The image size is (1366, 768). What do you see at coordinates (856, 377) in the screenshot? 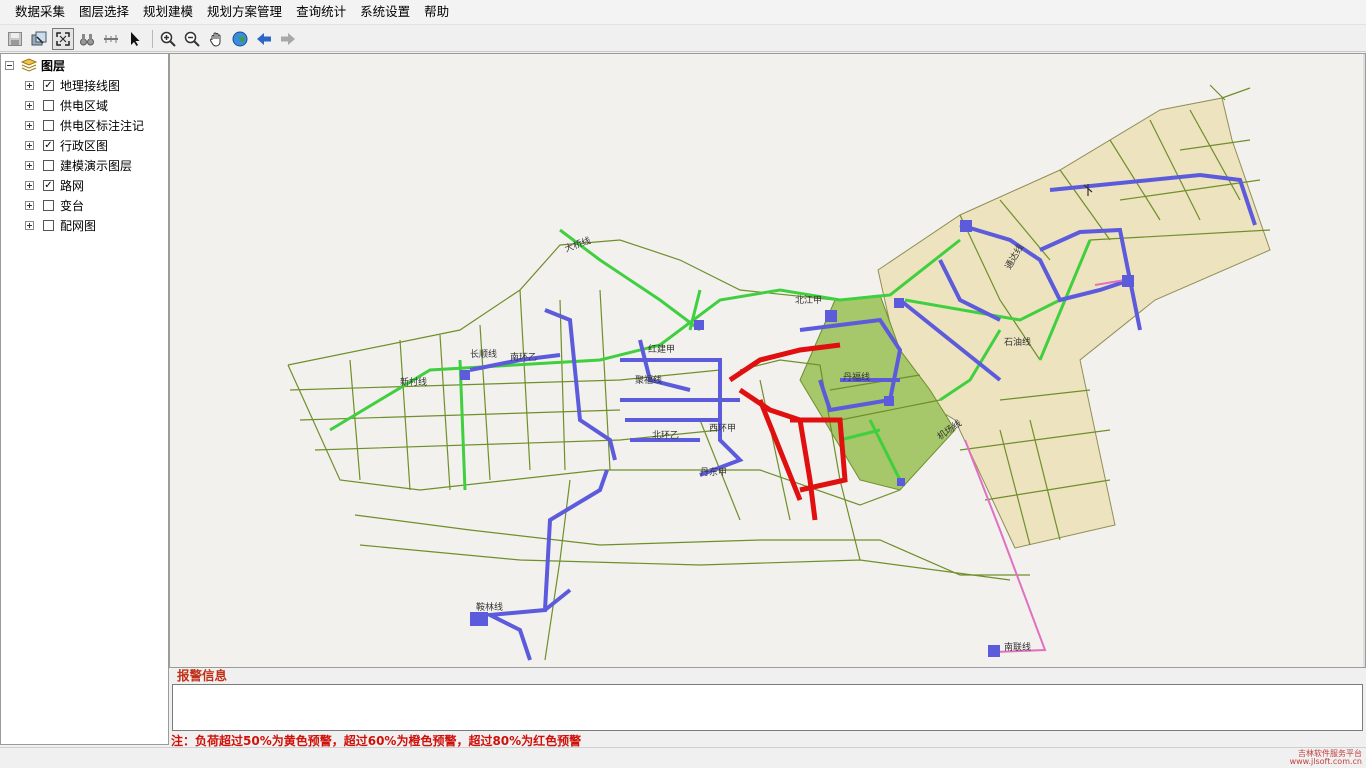
I see `map-label: 丹福线` at bounding box center [856, 377].